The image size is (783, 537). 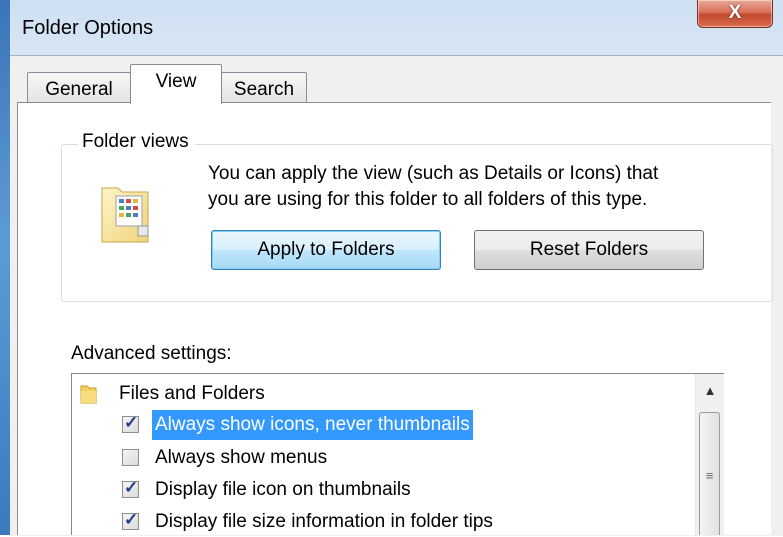 I want to click on setting-always-show-icons-label: Always show icons, never thumbnails, so click(x=312, y=425).